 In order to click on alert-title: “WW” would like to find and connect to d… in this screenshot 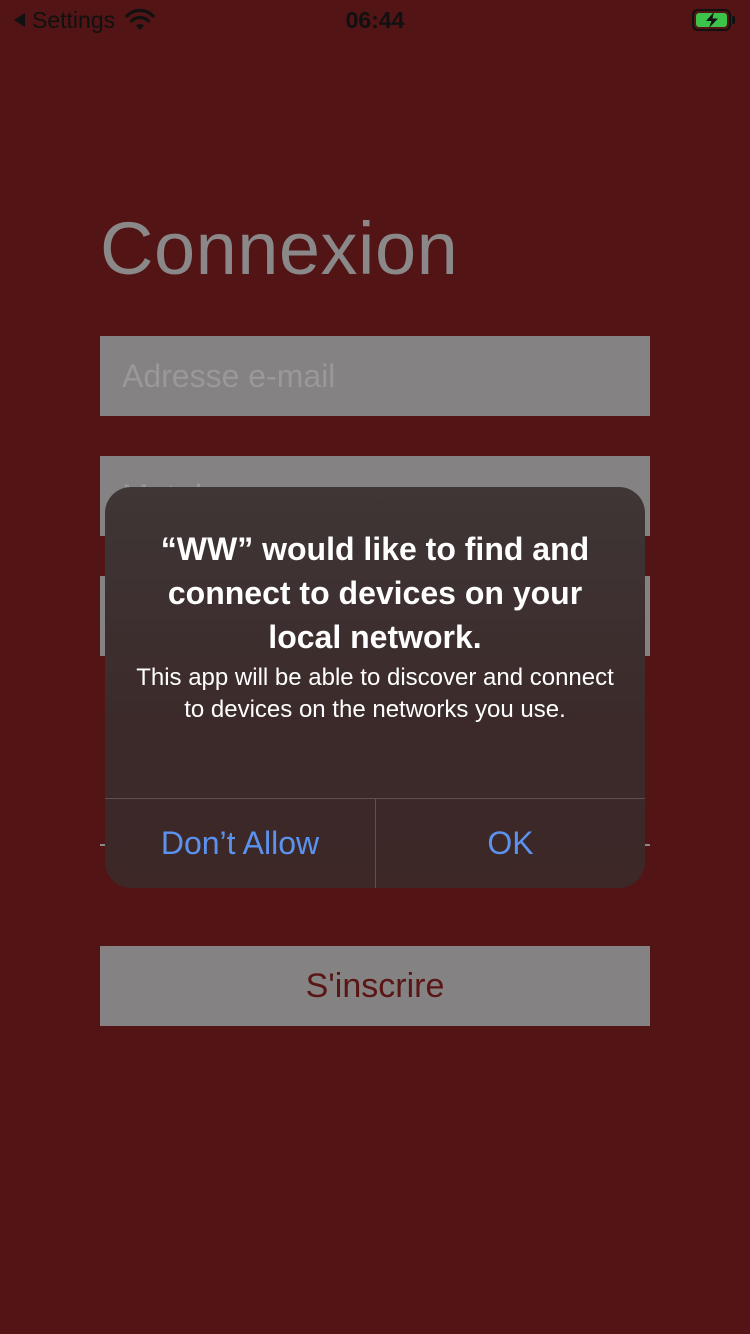, I will do `click(375, 593)`.